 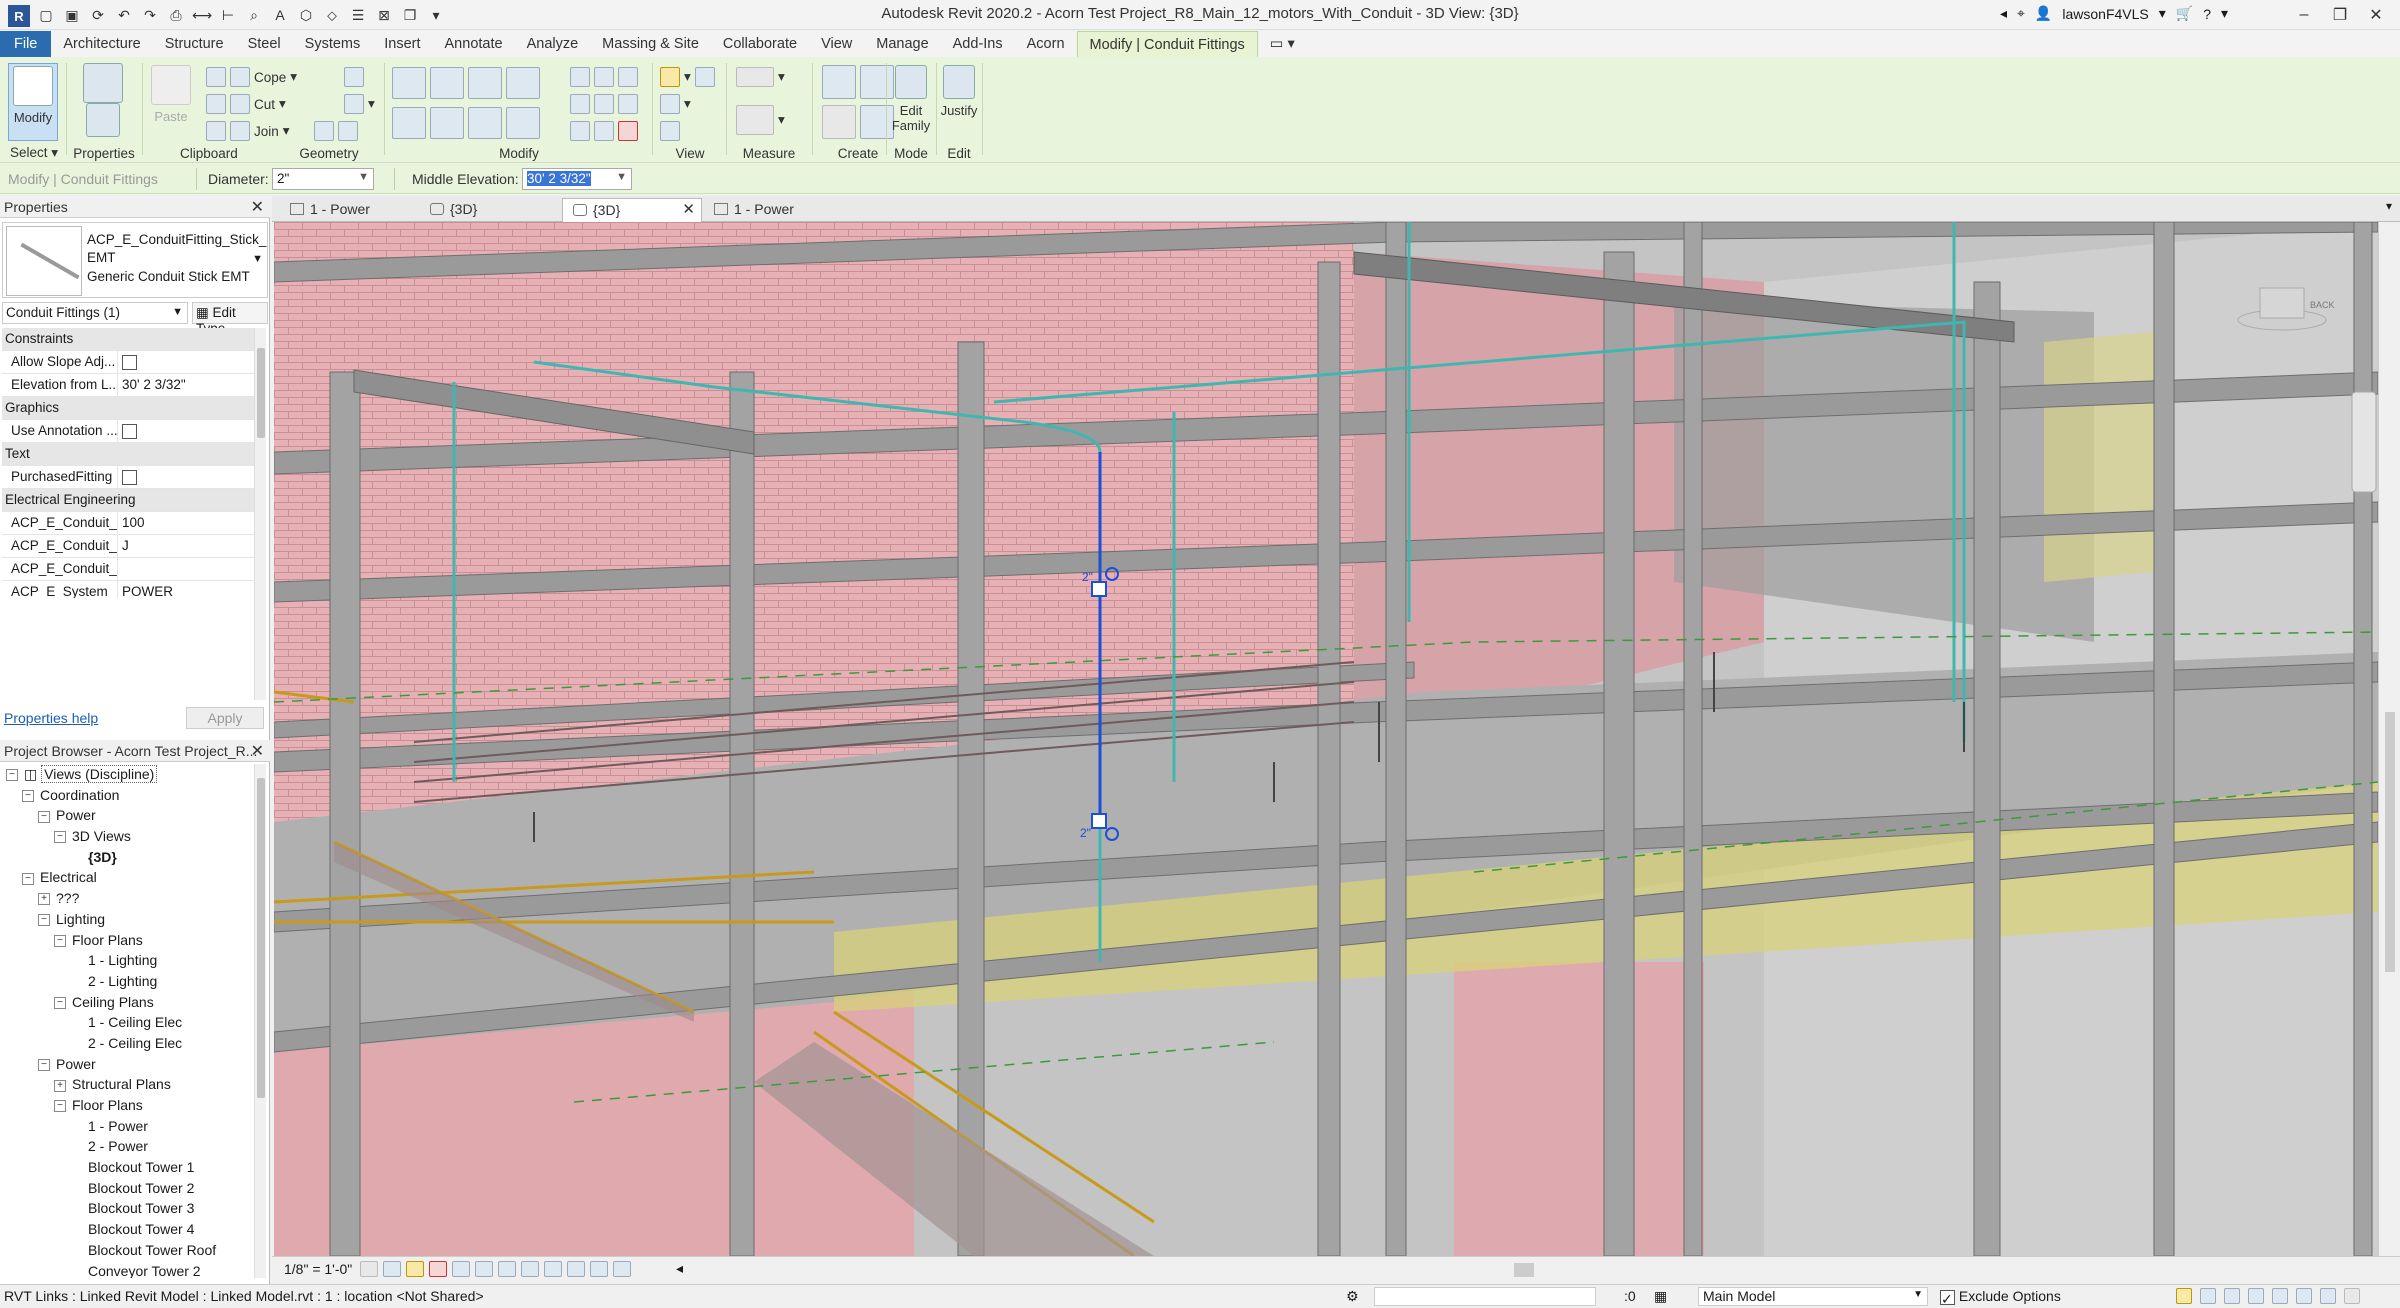 I want to click on exclude-options-checkbox: ✓ Exclude Options, so click(x=2000, y=1297).